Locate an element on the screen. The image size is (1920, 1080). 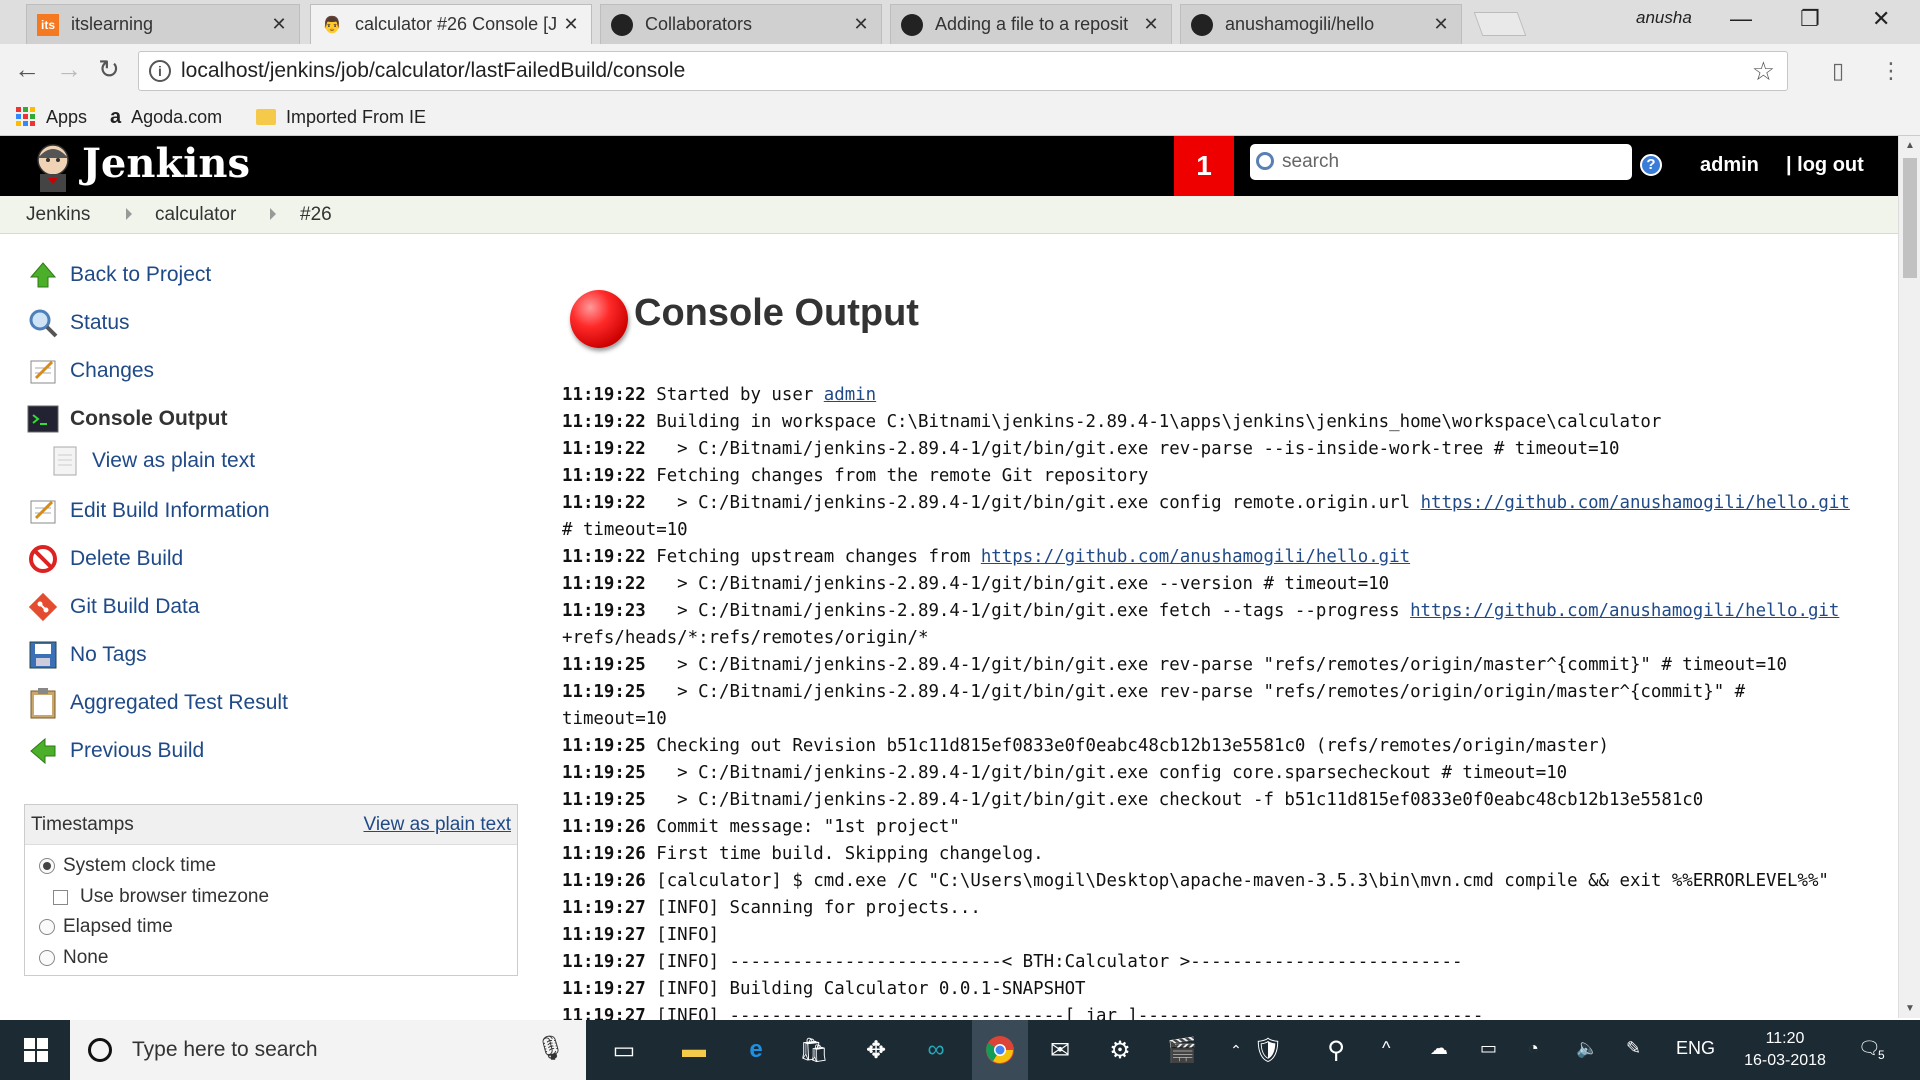
arduino-icon: ∞ is located at coordinates (936, 1050).